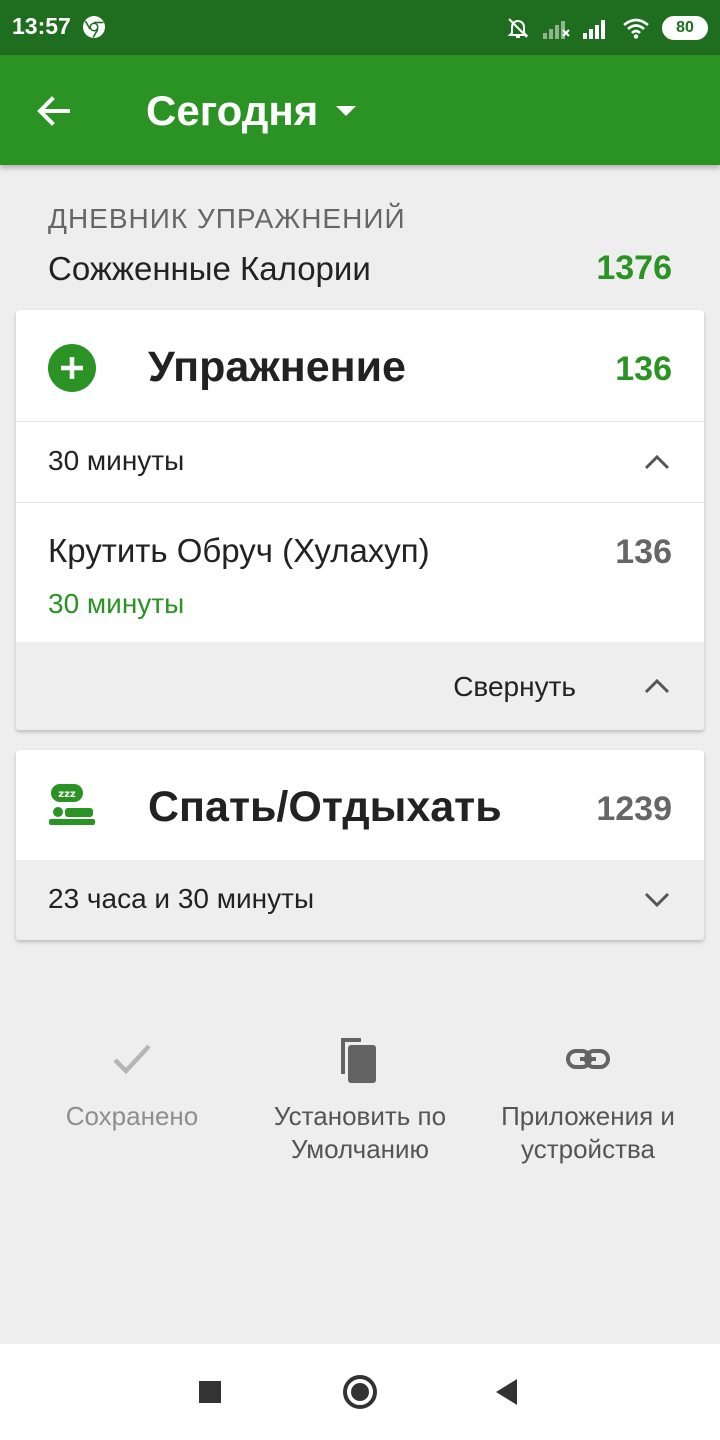 This screenshot has width=720, height=1440. Describe the element at coordinates (518, 28) in the screenshot. I see `bell-off-icon` at that location.